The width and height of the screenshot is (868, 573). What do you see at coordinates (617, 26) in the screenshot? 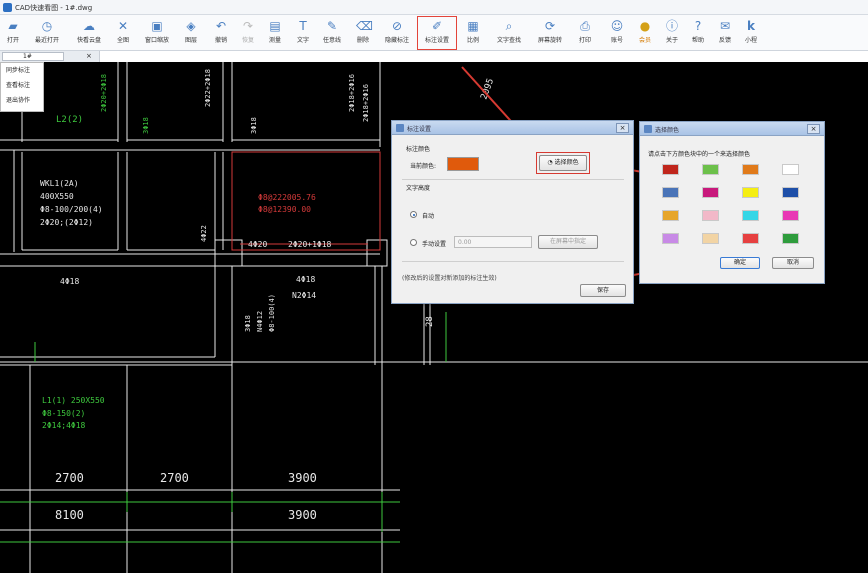
I see `user-icon: ☺` at bounding box center [617, 26].